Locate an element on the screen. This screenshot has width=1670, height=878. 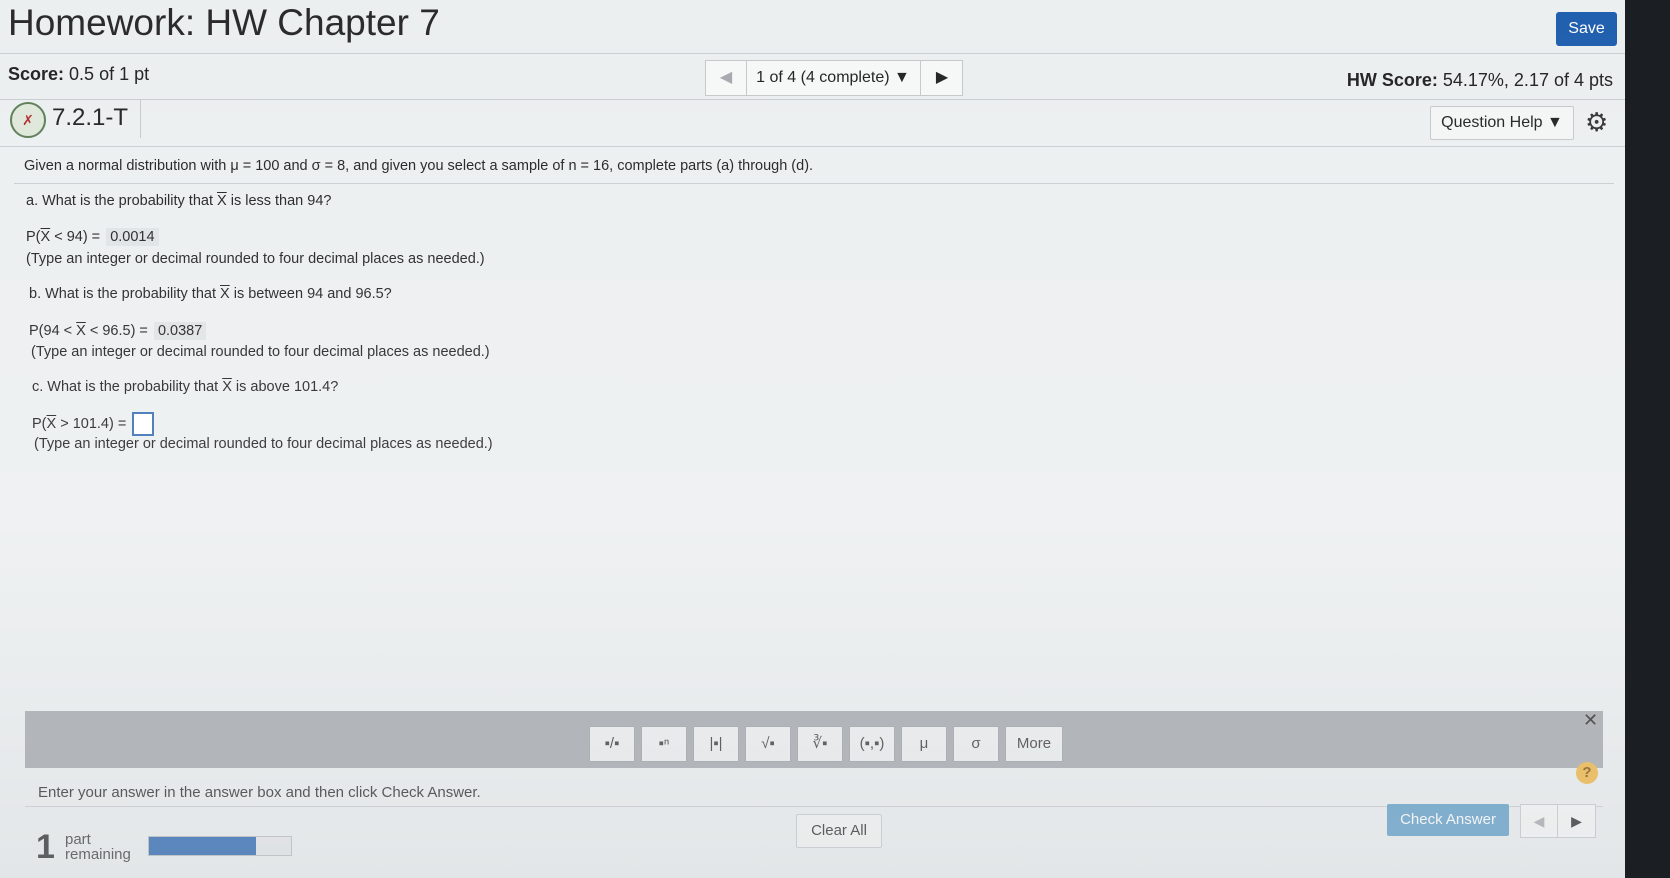
part-a-answer-value: 0.0014 is located at coordinates (132, 237).